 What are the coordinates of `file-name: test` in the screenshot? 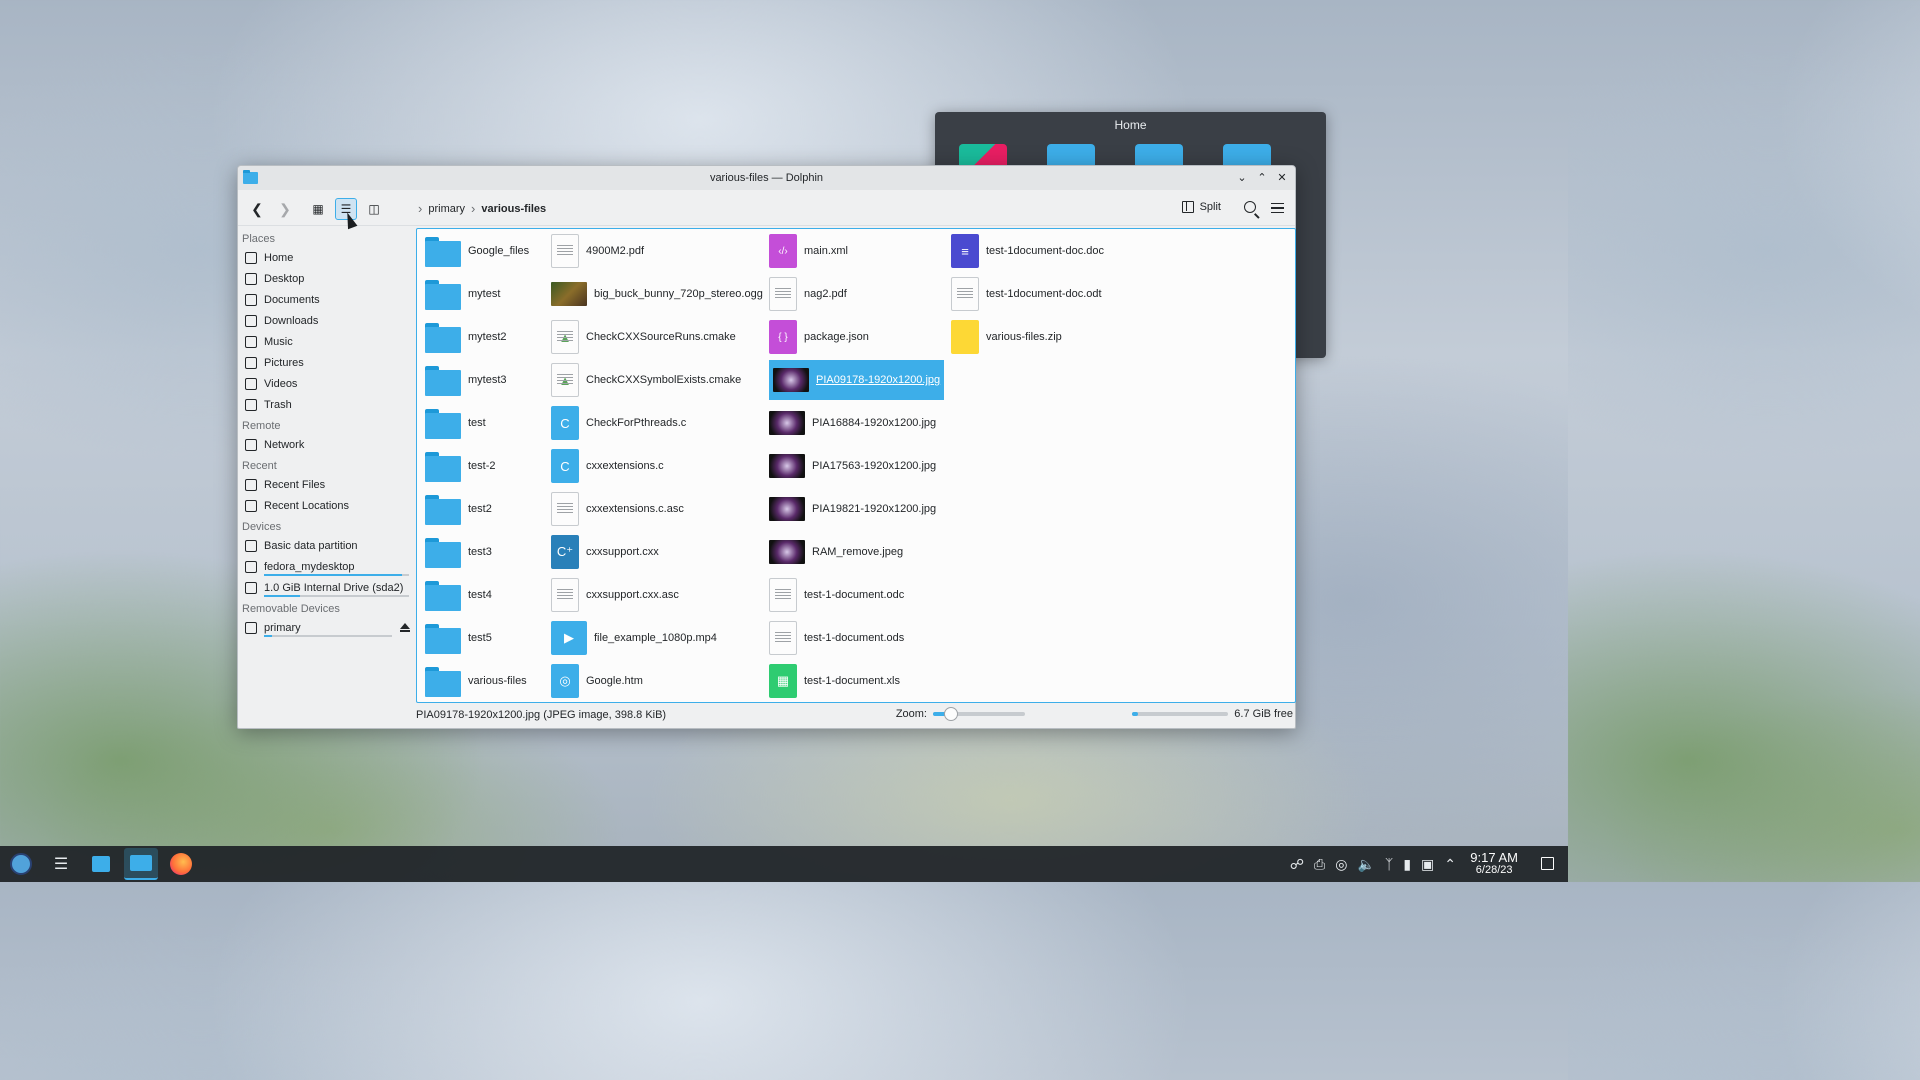 It's located at (477, 423).